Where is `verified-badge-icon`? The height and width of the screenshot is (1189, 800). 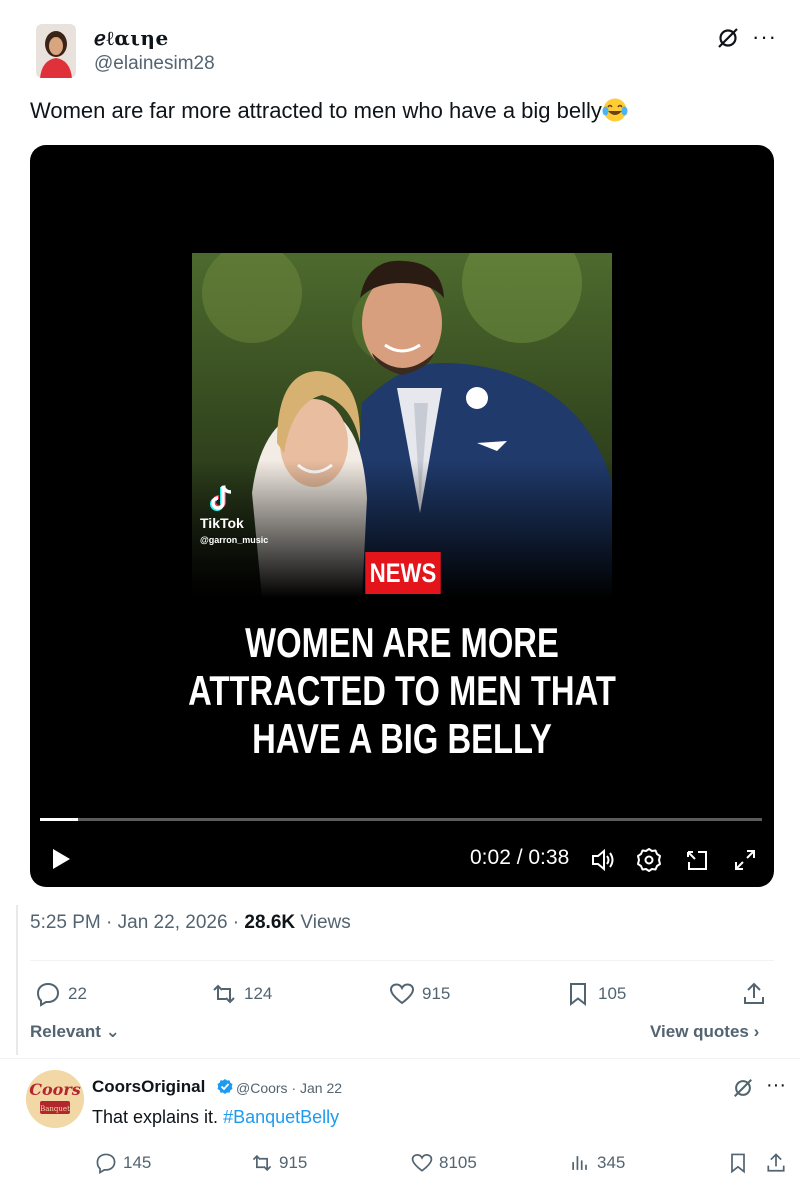
verified-badge-icon is located at coordinates (225, 1086).